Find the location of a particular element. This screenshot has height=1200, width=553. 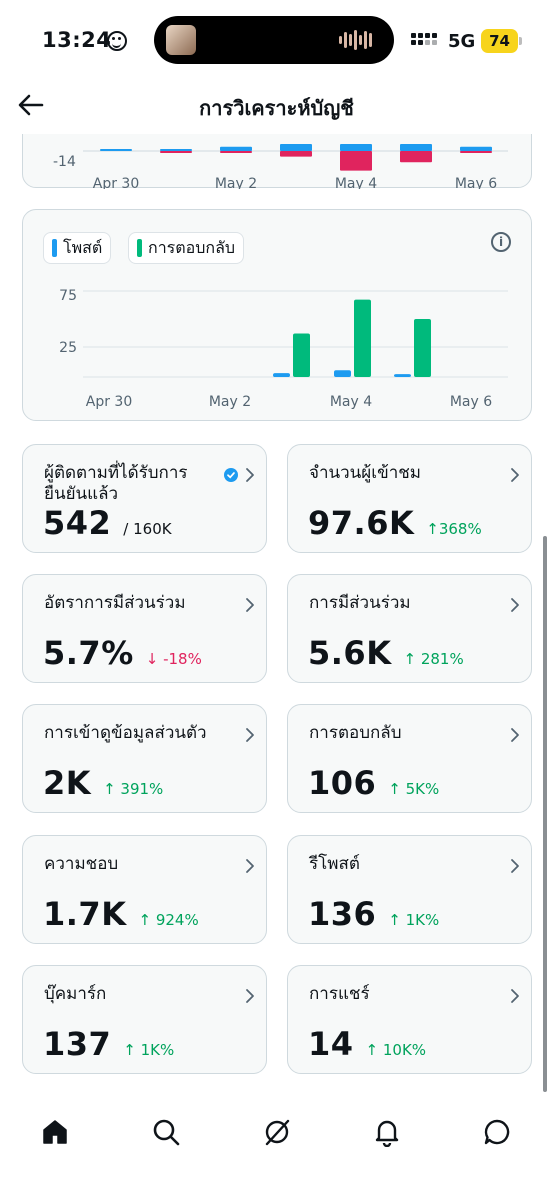

nav-home is located at coordinates (55, 1132).